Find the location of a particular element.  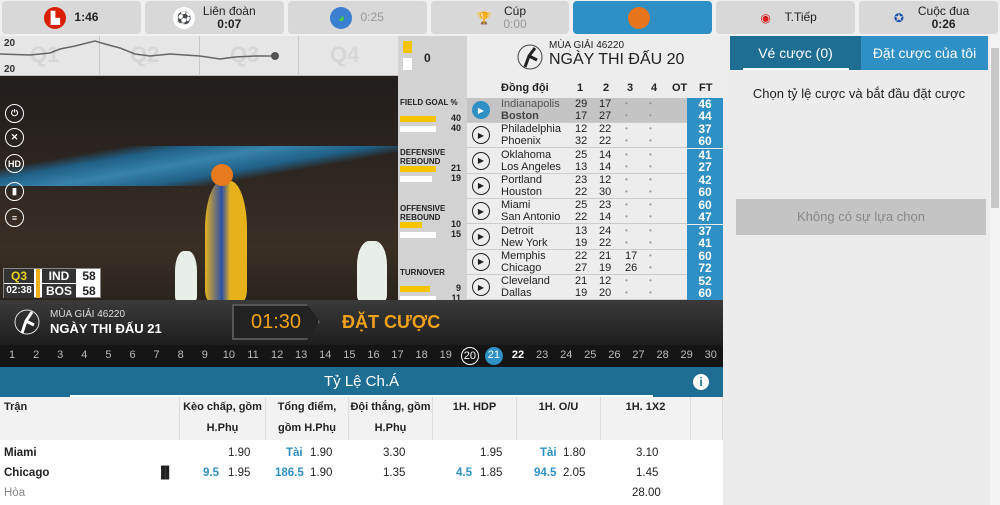

stats-chart-icon: ▐▌ is located at coordinates (165, 473).